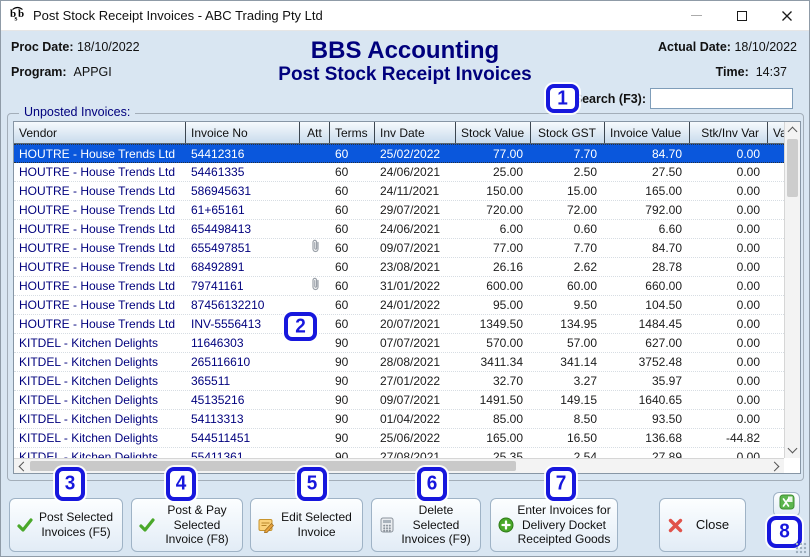 This screenshot has height=557, width=810. What do you see at coordinates (501, 324) in the screenshot?
I see `cell-stock_value: 1349.50` at bounding box center [501, 324].